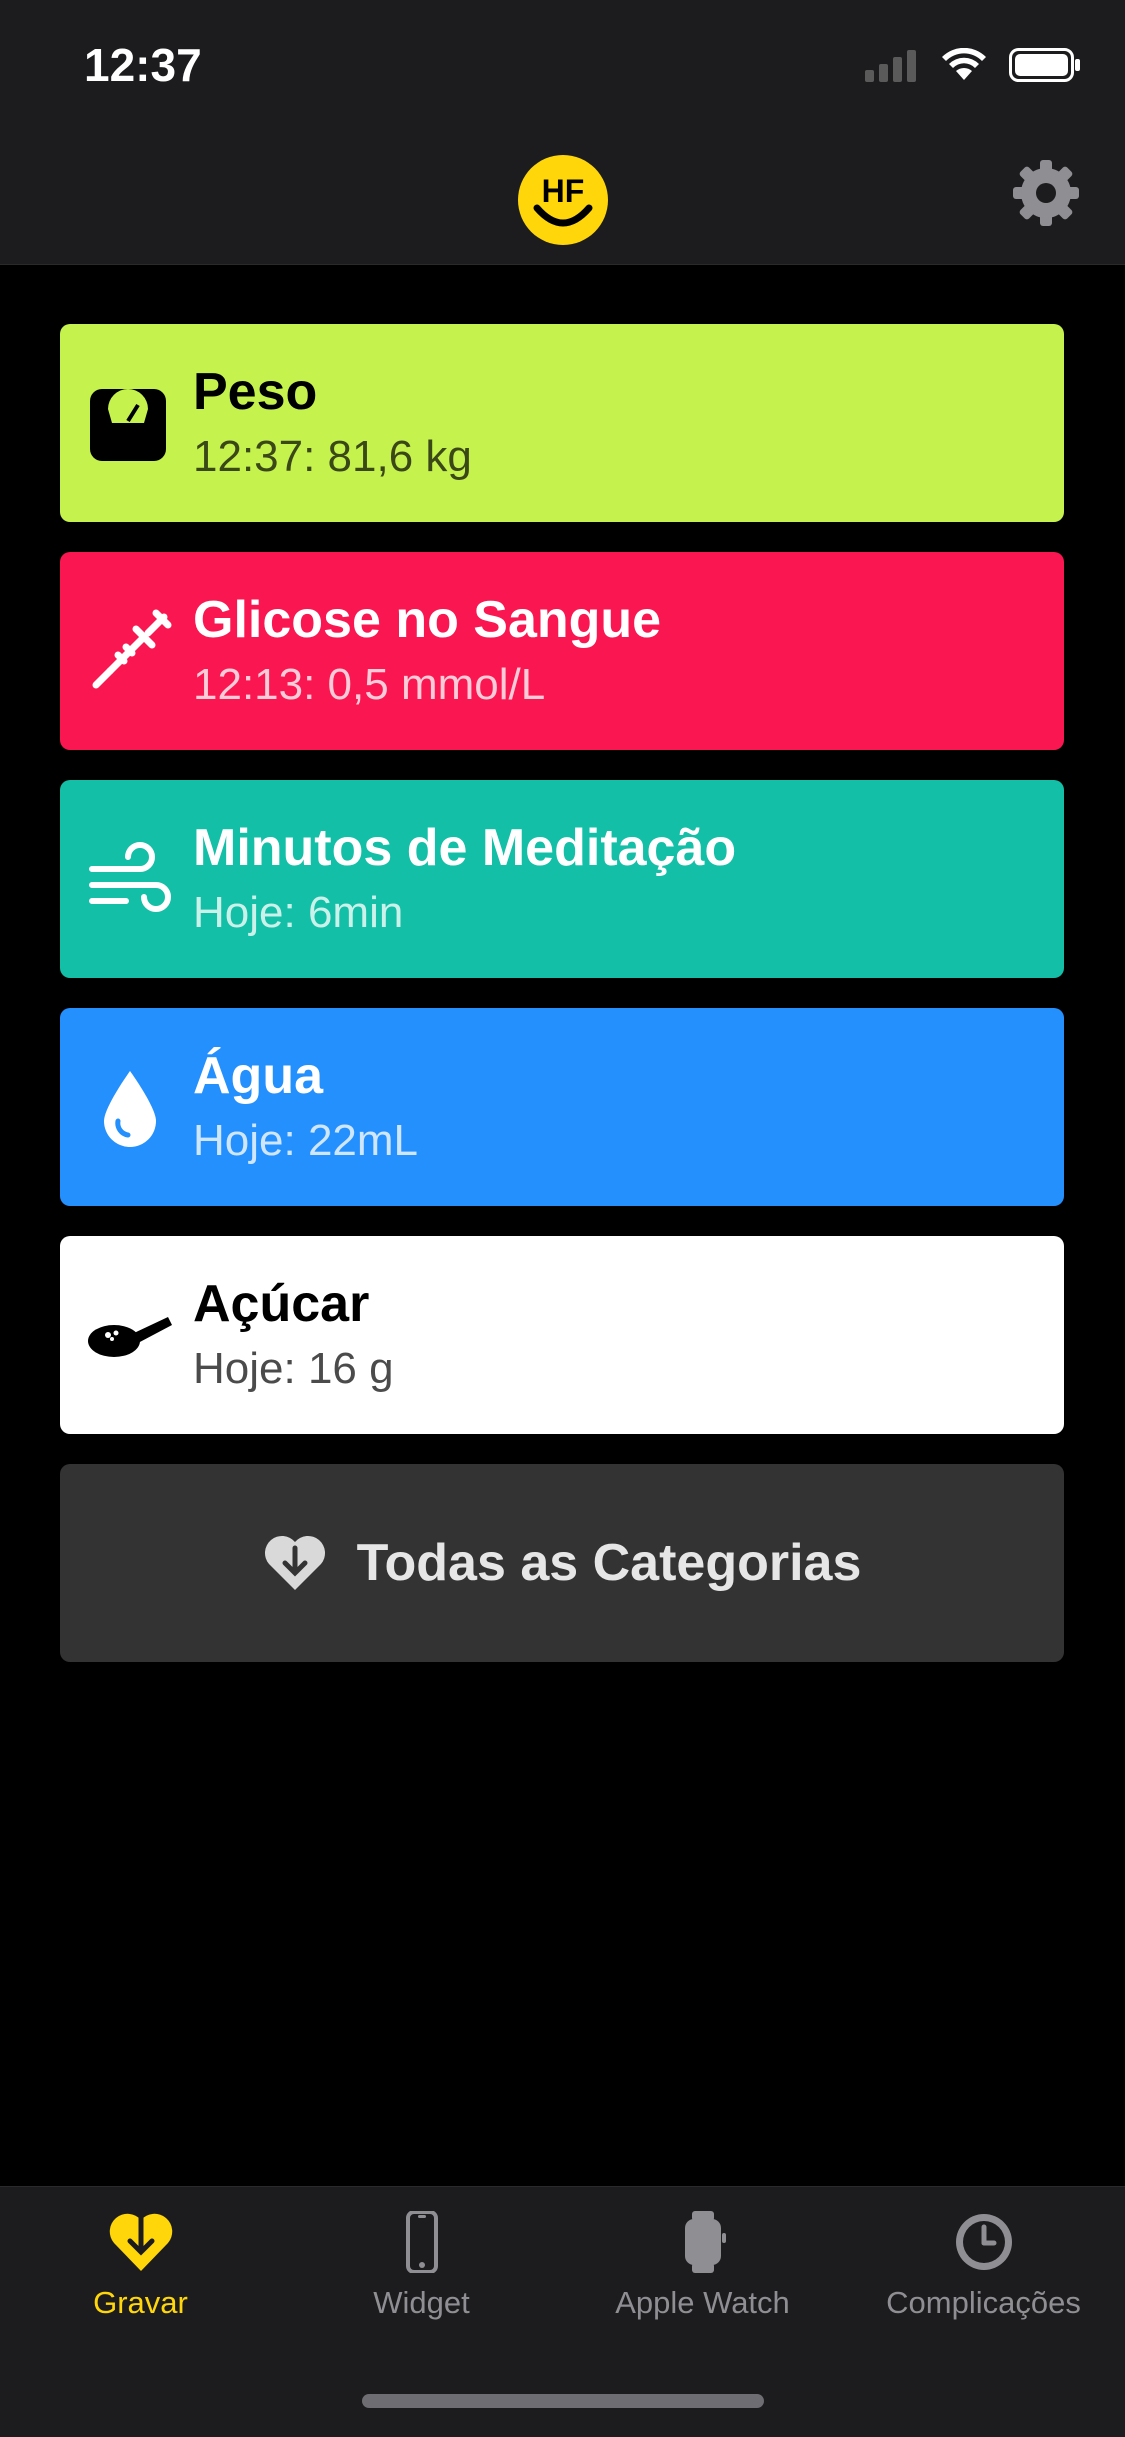 The height and width of the screenshot is (2437, 1125). Describe the element at coordinates (427, 620) in the screenshot. I see `card-title: Glicose no Sangue` at that location.